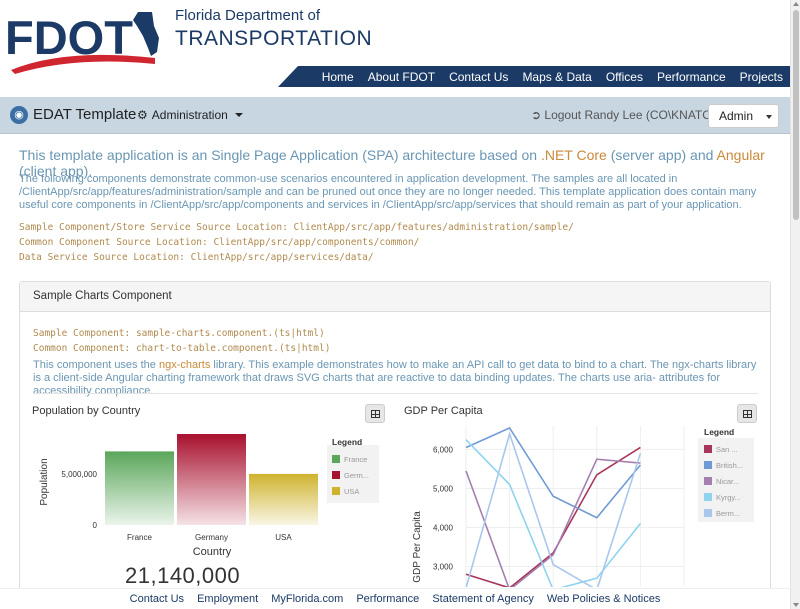  What do you see at coordinates (79, 474) in the screenshot?
I see `y-tick-label: 5,000,000` at bounding box center [79, 474].